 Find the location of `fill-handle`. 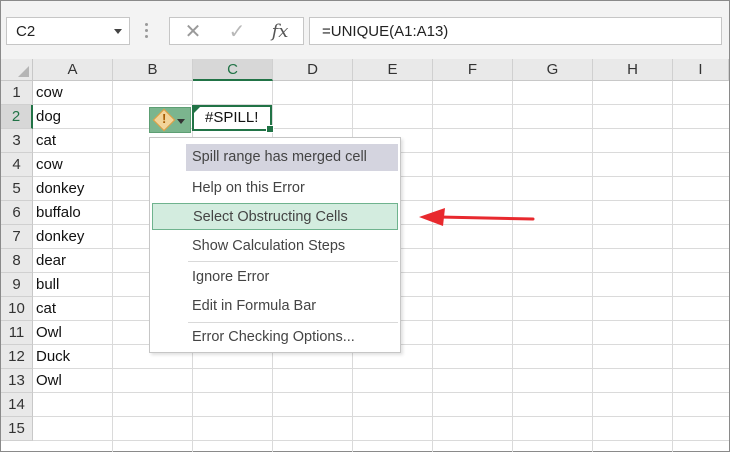

fill-handle is located at coordinates (270, 129).